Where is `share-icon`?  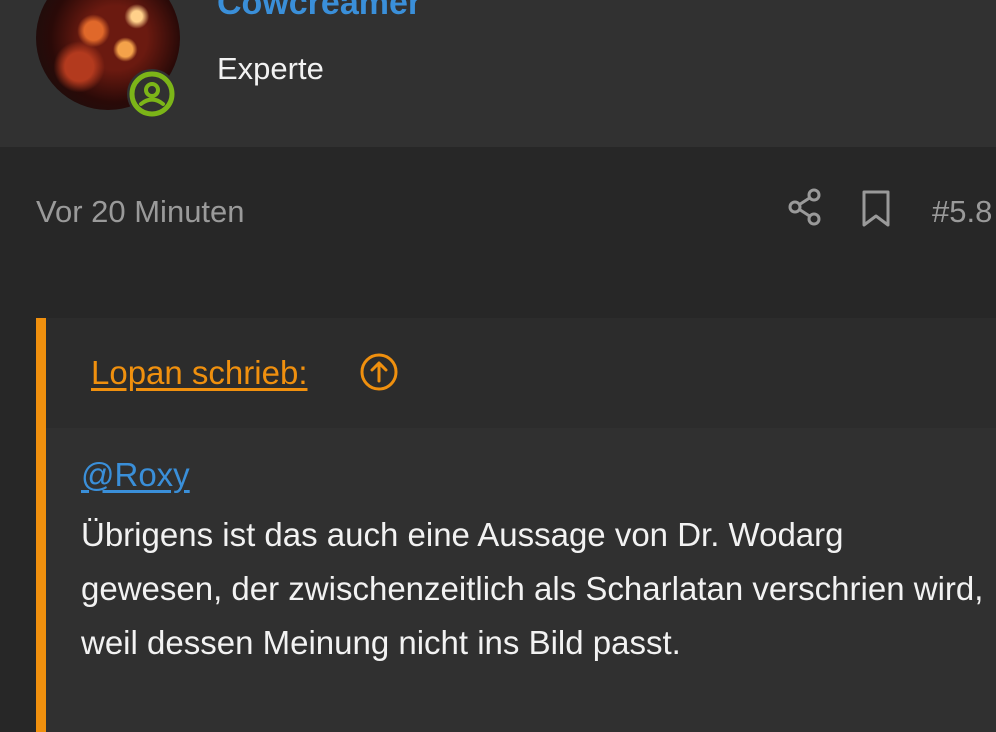 share-icon is located at coordinates (805, 207).